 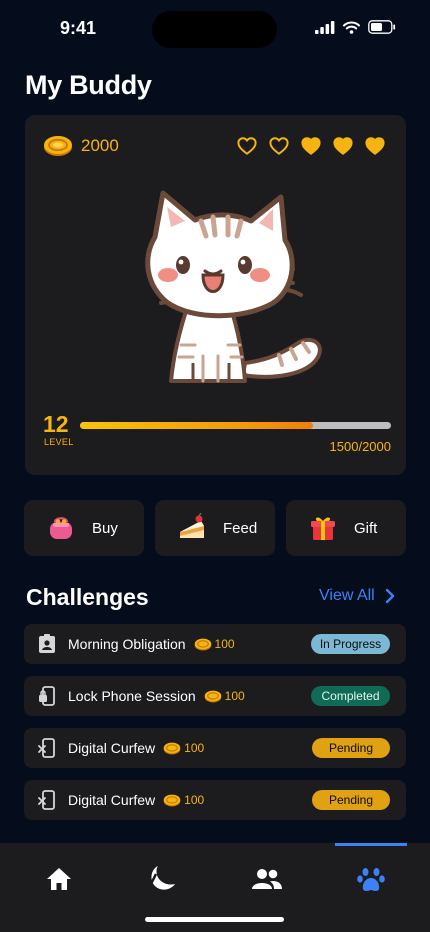 I want to click on challenge-name: Morning Obligation, so click(x=127, y=644).